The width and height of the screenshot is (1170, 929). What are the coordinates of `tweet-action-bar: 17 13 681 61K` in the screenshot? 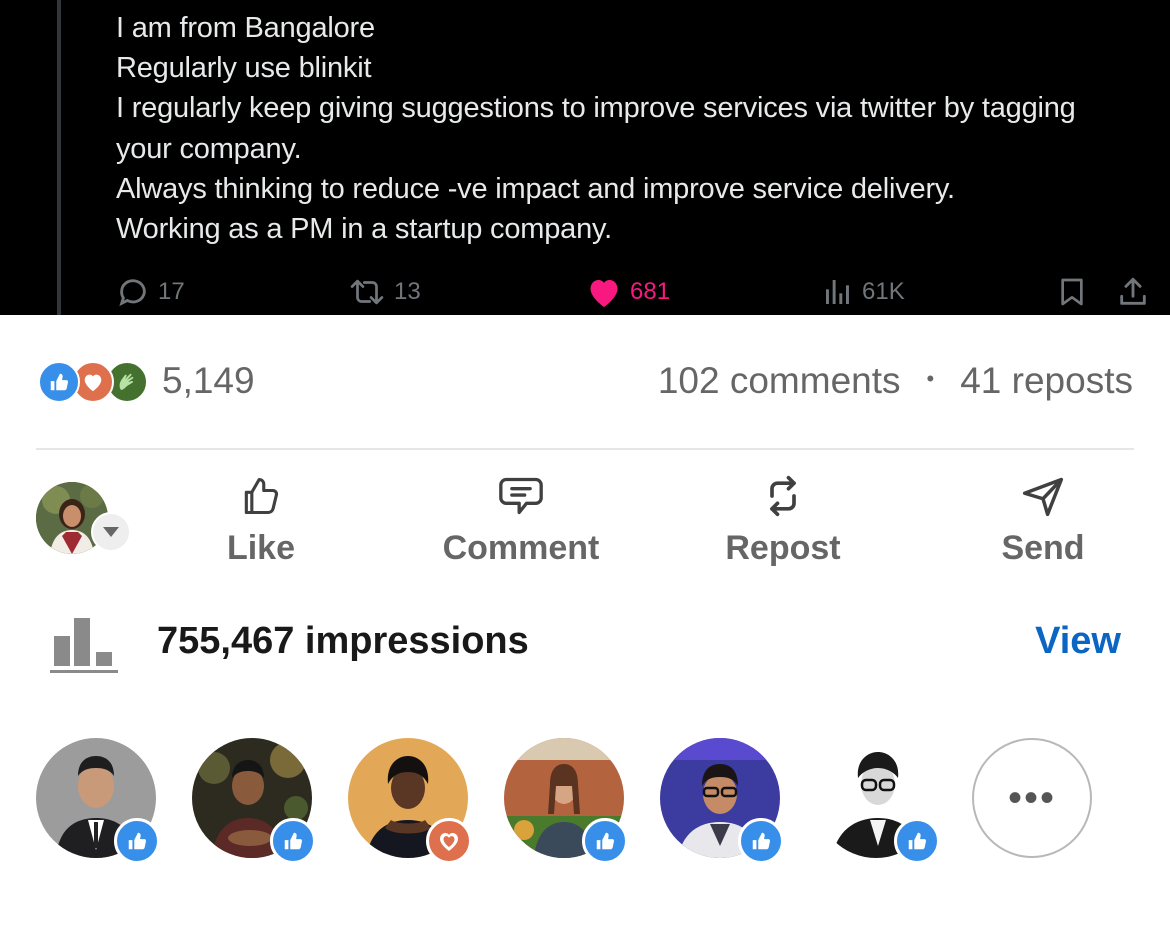 It's located at (585, 292).